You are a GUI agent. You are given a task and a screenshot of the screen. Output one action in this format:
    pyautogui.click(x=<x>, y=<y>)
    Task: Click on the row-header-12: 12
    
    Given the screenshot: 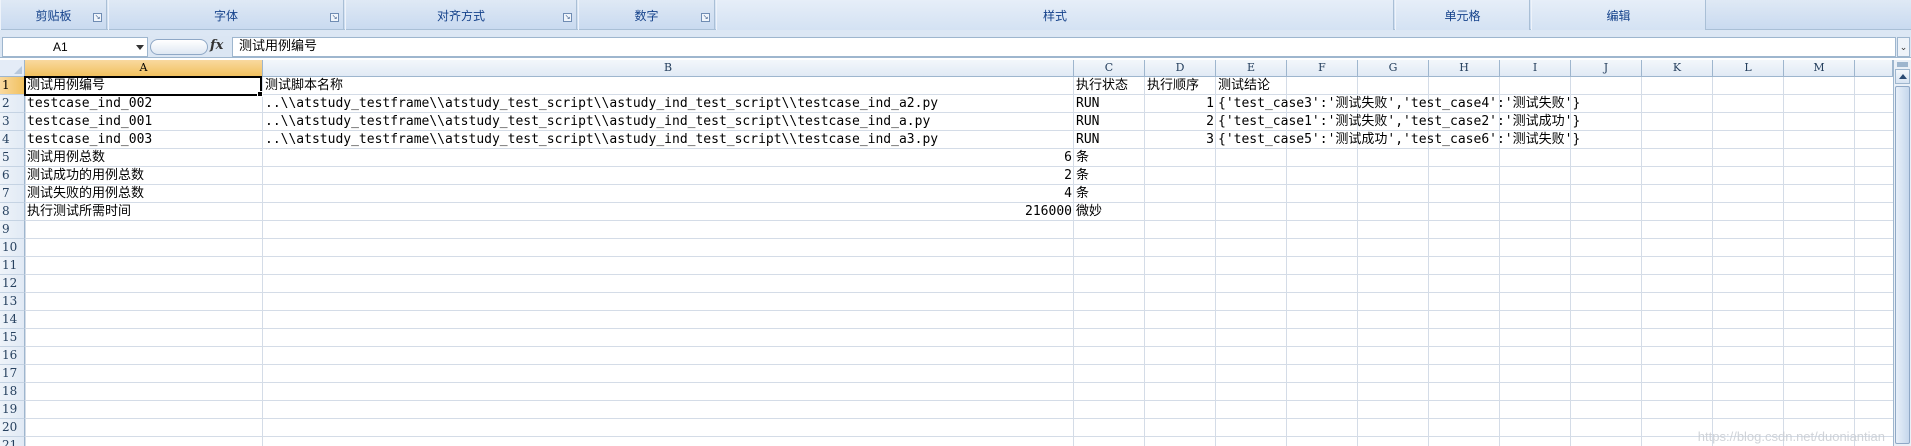 What is the action you would take?
    pyautogui.click(x=12, y=284)
    